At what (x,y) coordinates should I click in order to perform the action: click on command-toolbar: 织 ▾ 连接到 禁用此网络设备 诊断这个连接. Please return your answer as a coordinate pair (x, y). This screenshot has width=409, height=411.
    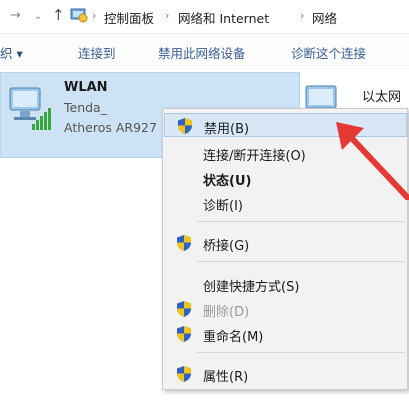
    Looking at the image, I should click on (204, 50).